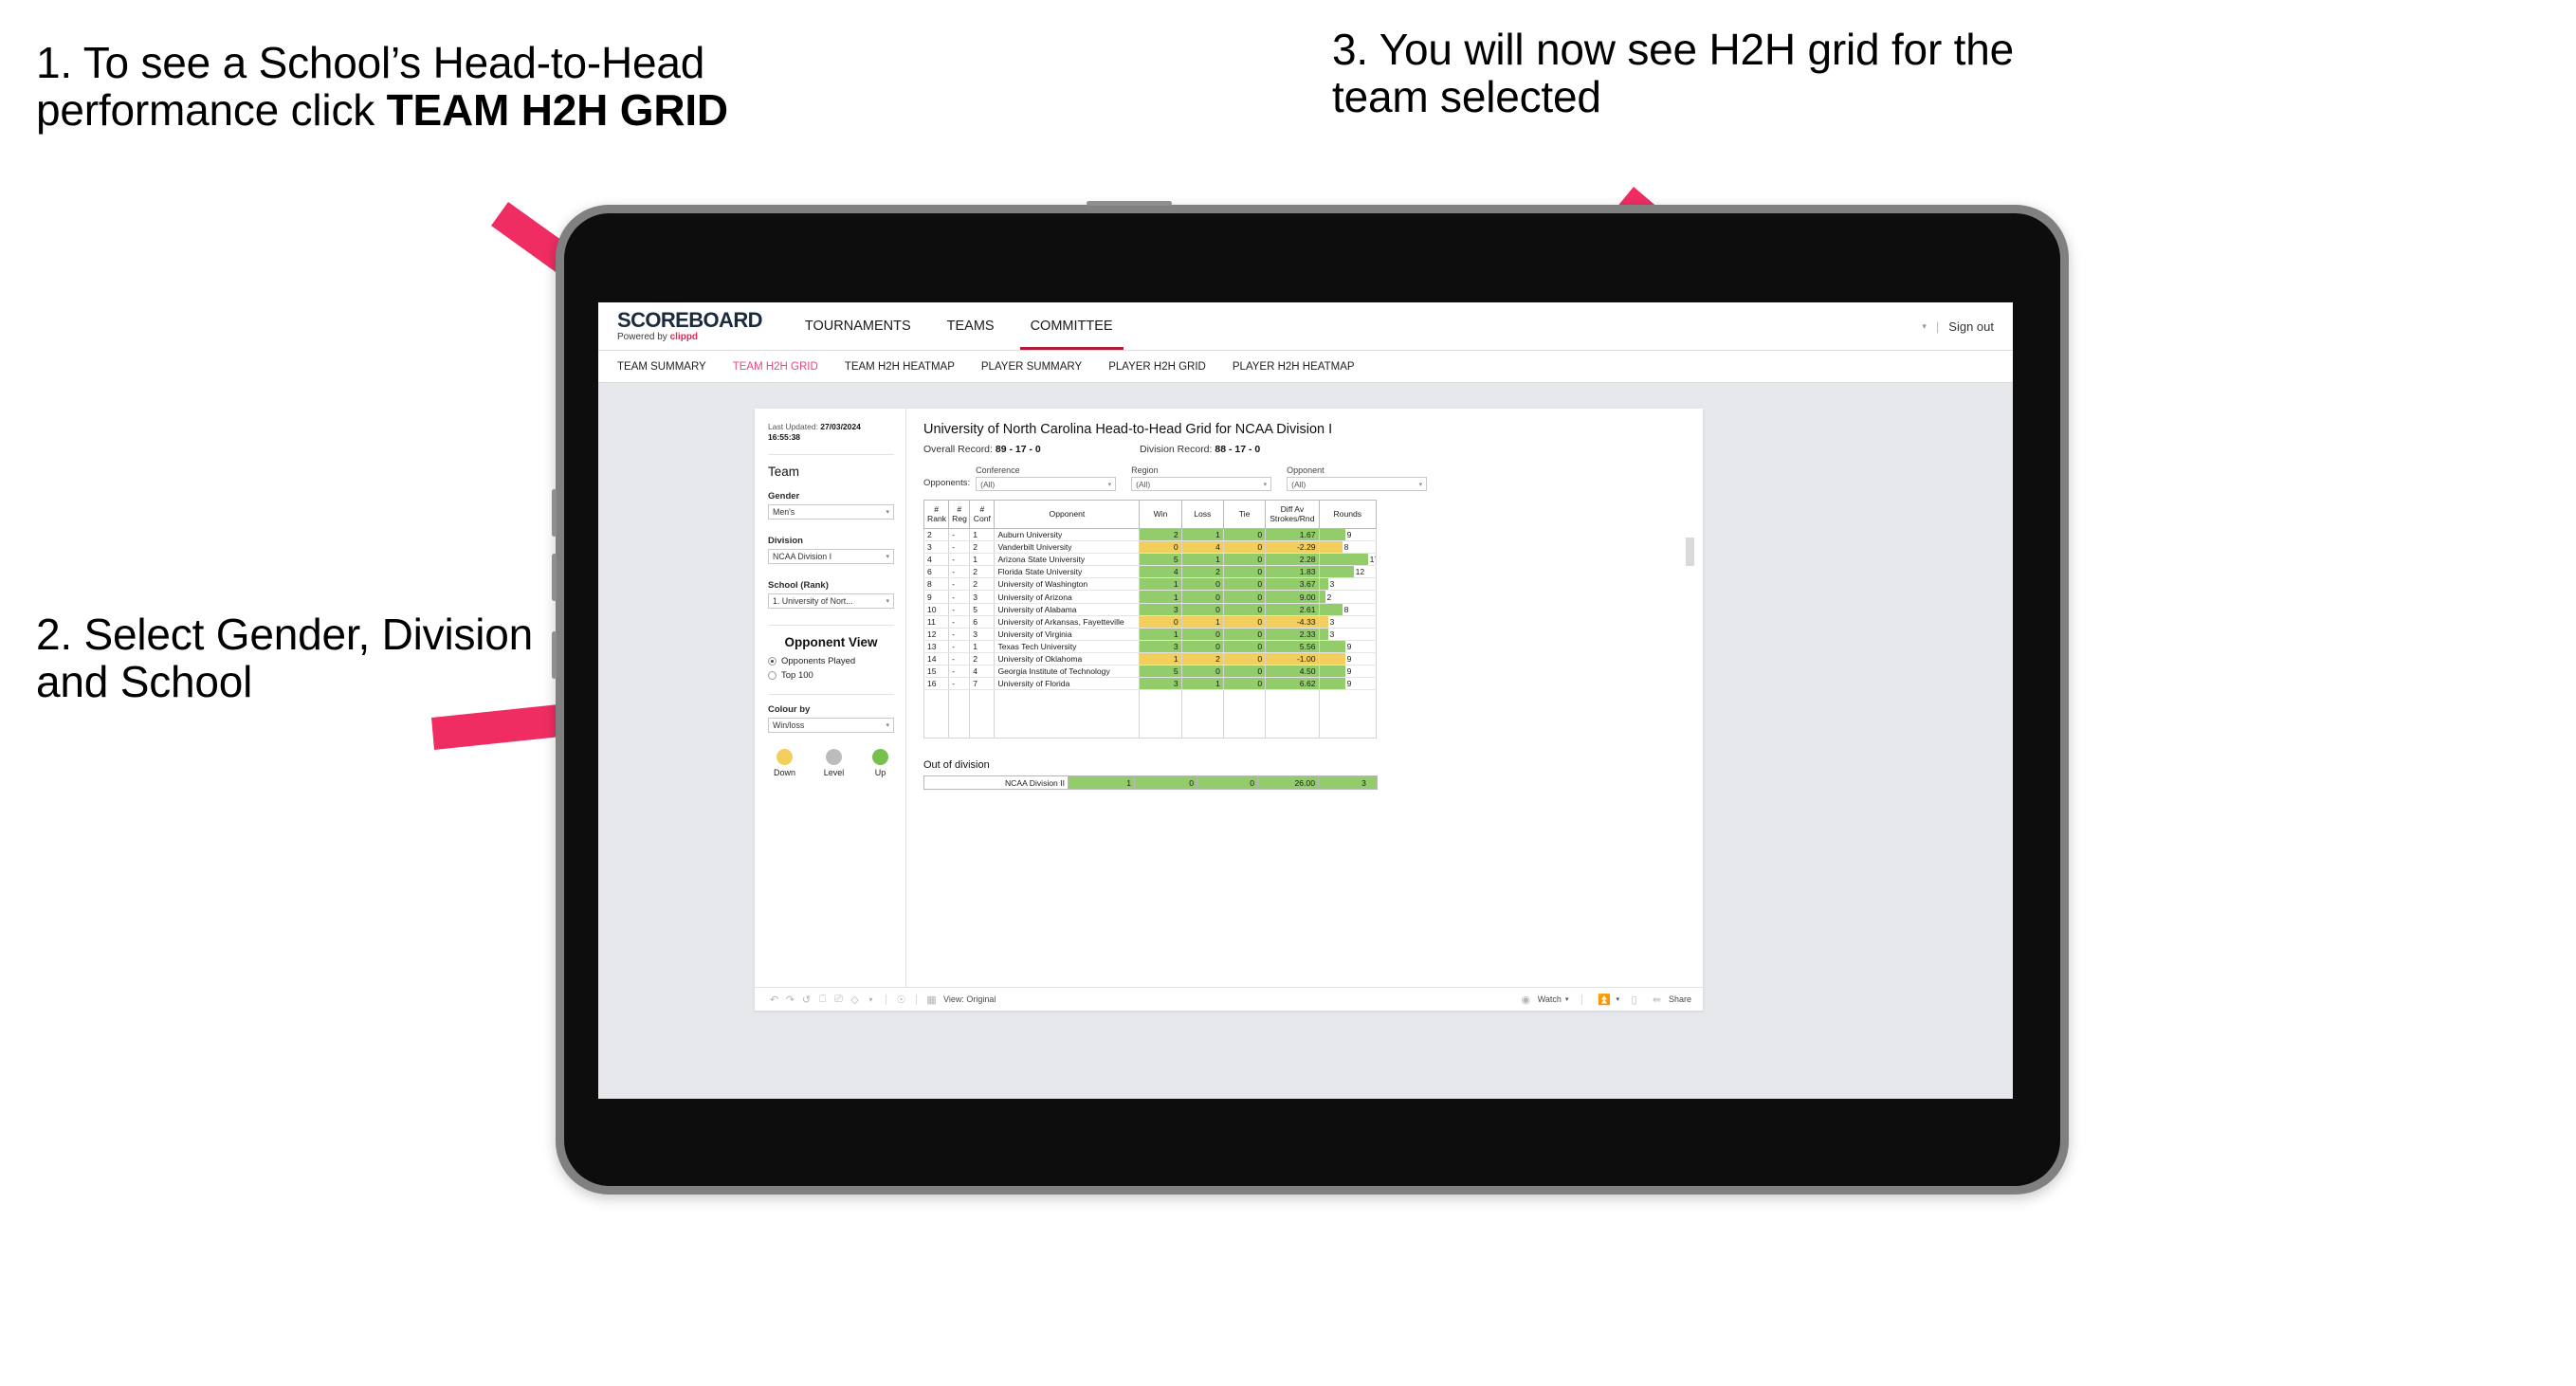  I want to click on help-icon: ☉, so click(901, 1000).